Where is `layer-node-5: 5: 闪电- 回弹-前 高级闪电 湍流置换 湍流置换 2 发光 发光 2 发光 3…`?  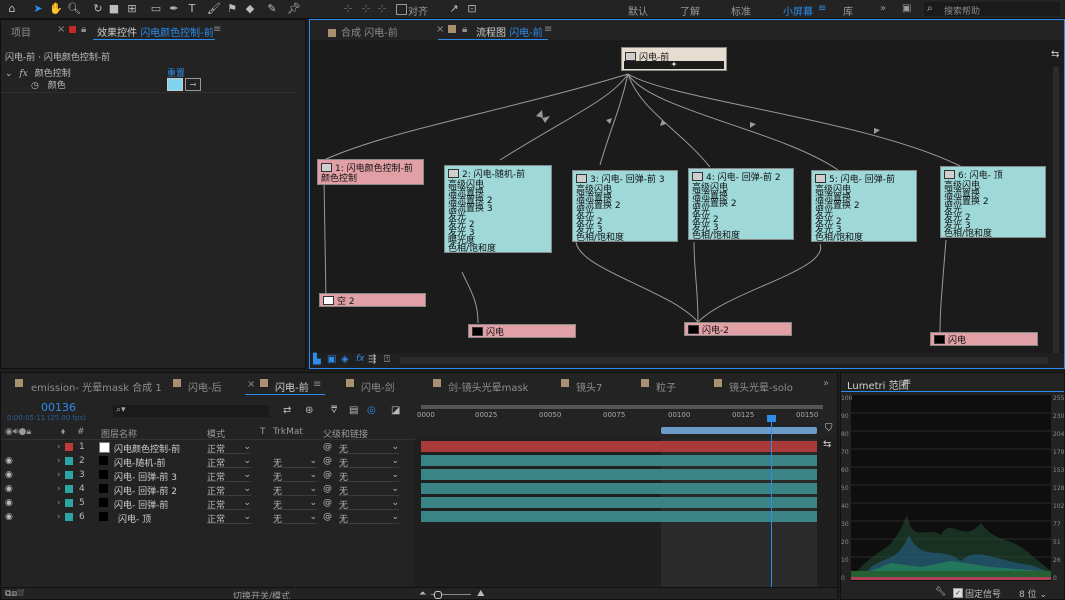 layer-node-5: 5: 闪电- 回弹-前 高级闪电 湍流置换 湍流置换 2 发光 发光 2 发光 3… is located at coordinates (864, 206).